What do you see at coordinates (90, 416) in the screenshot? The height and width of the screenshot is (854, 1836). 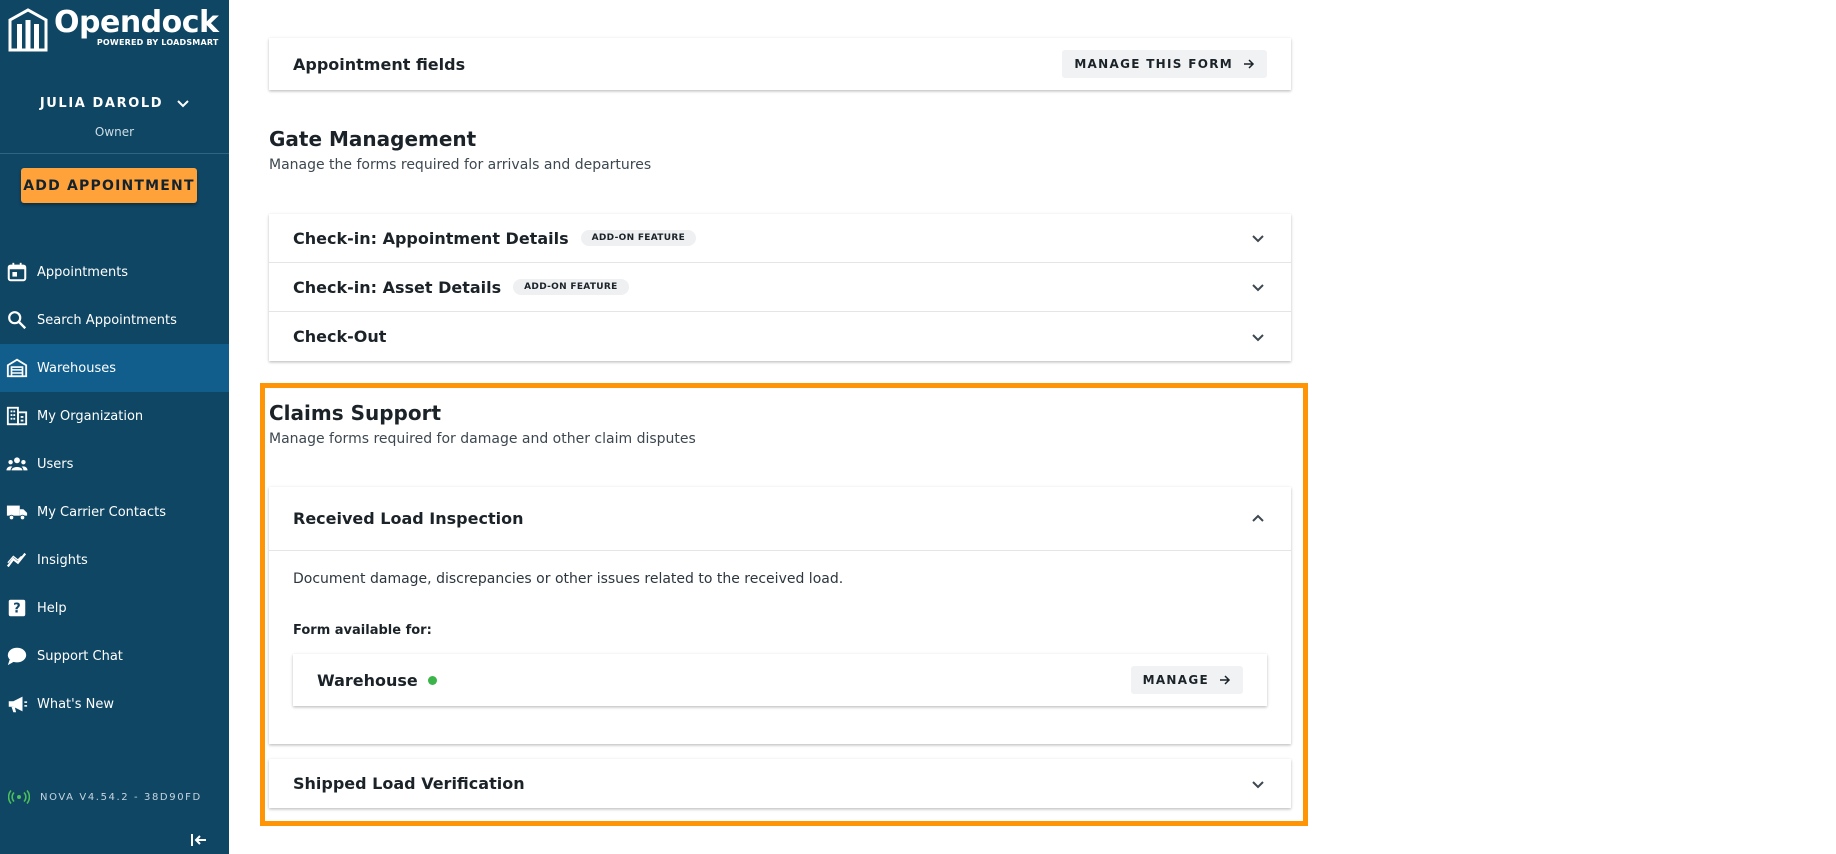 I see `sidebar-item-label: My Organization` at bounding box center [90, 416].